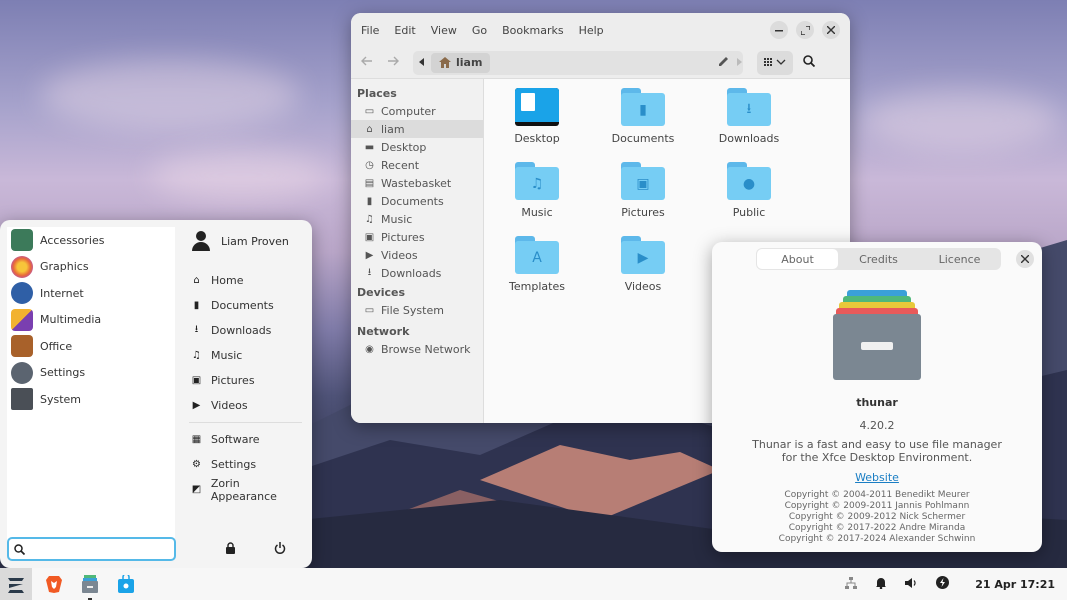 The height and width of the screenshot is (600, 1067). What do you see at coordinates (809, 62) in the screenshot?
I see `search-button` at bounding box center [809, 62].